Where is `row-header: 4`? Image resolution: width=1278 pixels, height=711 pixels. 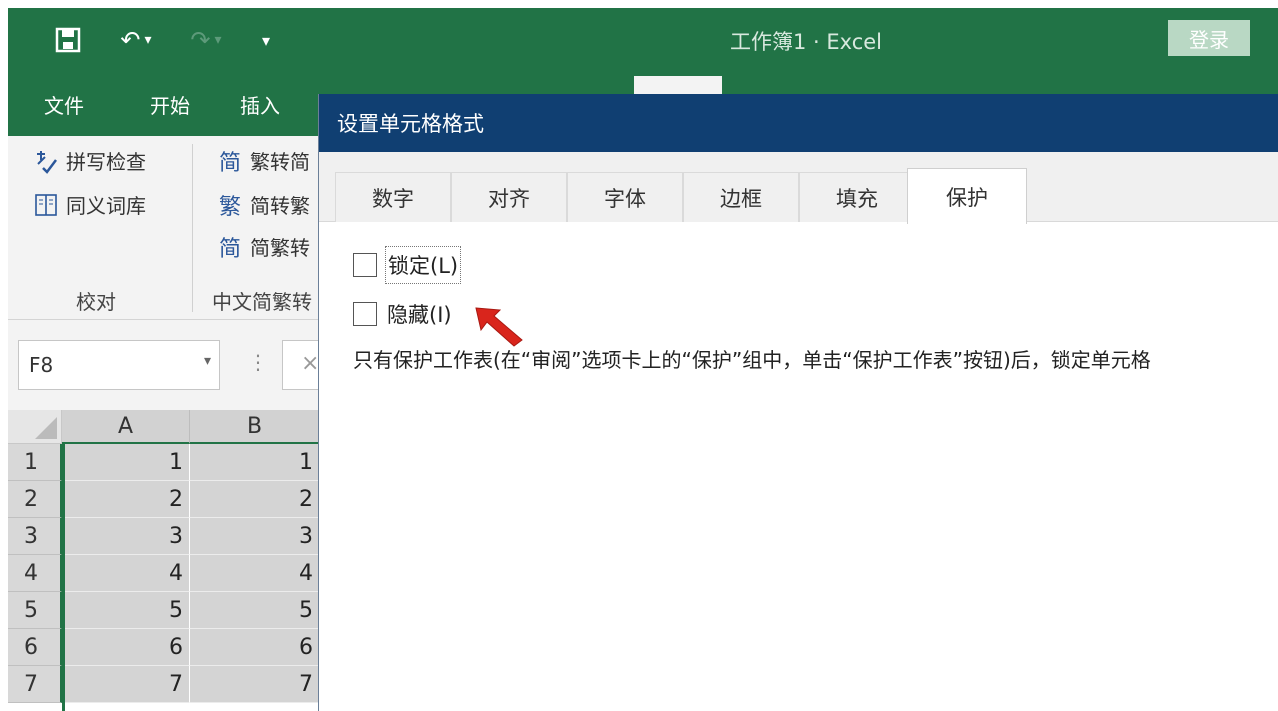
row-header: 4 is located at coordinates (35, 573).